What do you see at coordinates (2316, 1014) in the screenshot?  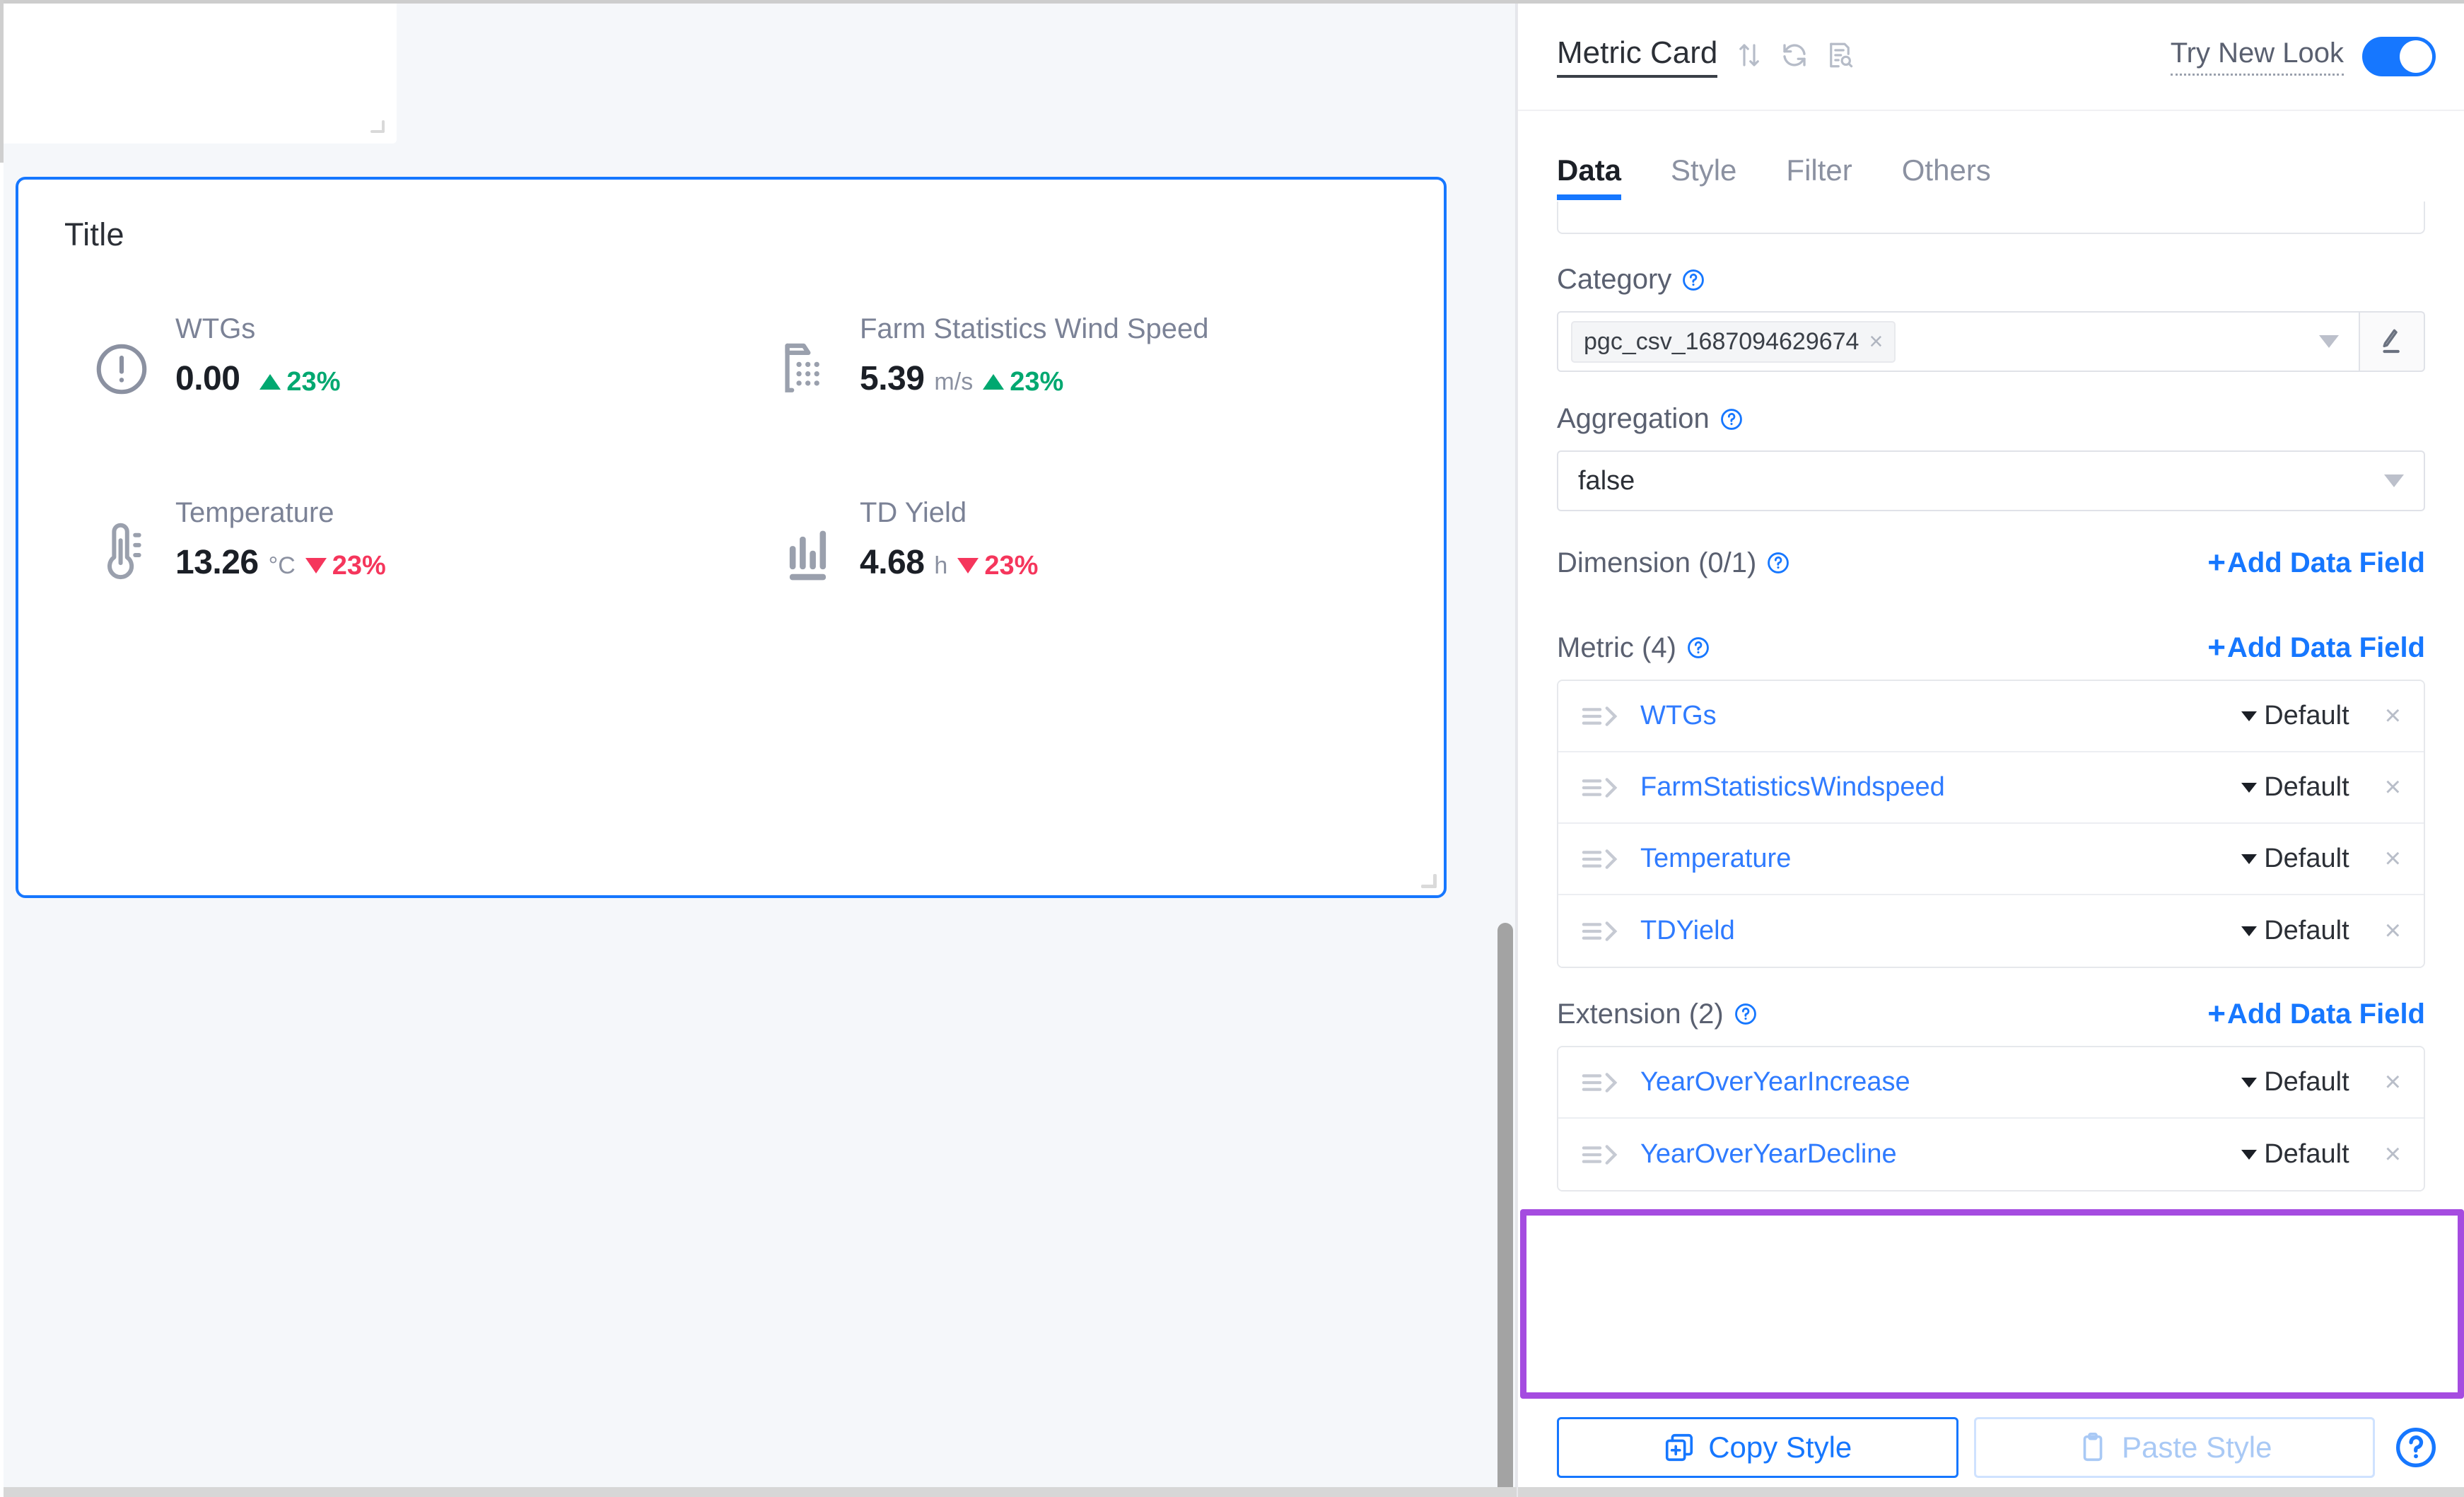 I see `extension-add-data-field-button: + Add Data Field` at bounding box center [2316, 1014].